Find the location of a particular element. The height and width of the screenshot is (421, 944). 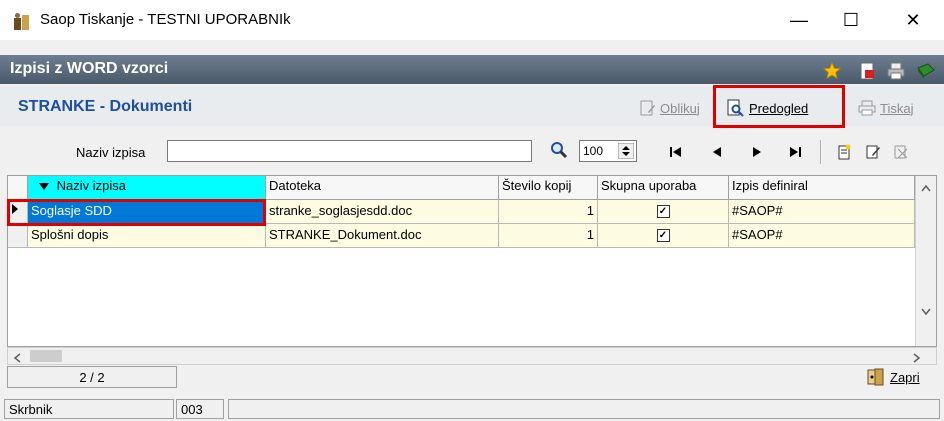

section-header: Izpisi z WORD vzorci is located at coordinates (472, 69).